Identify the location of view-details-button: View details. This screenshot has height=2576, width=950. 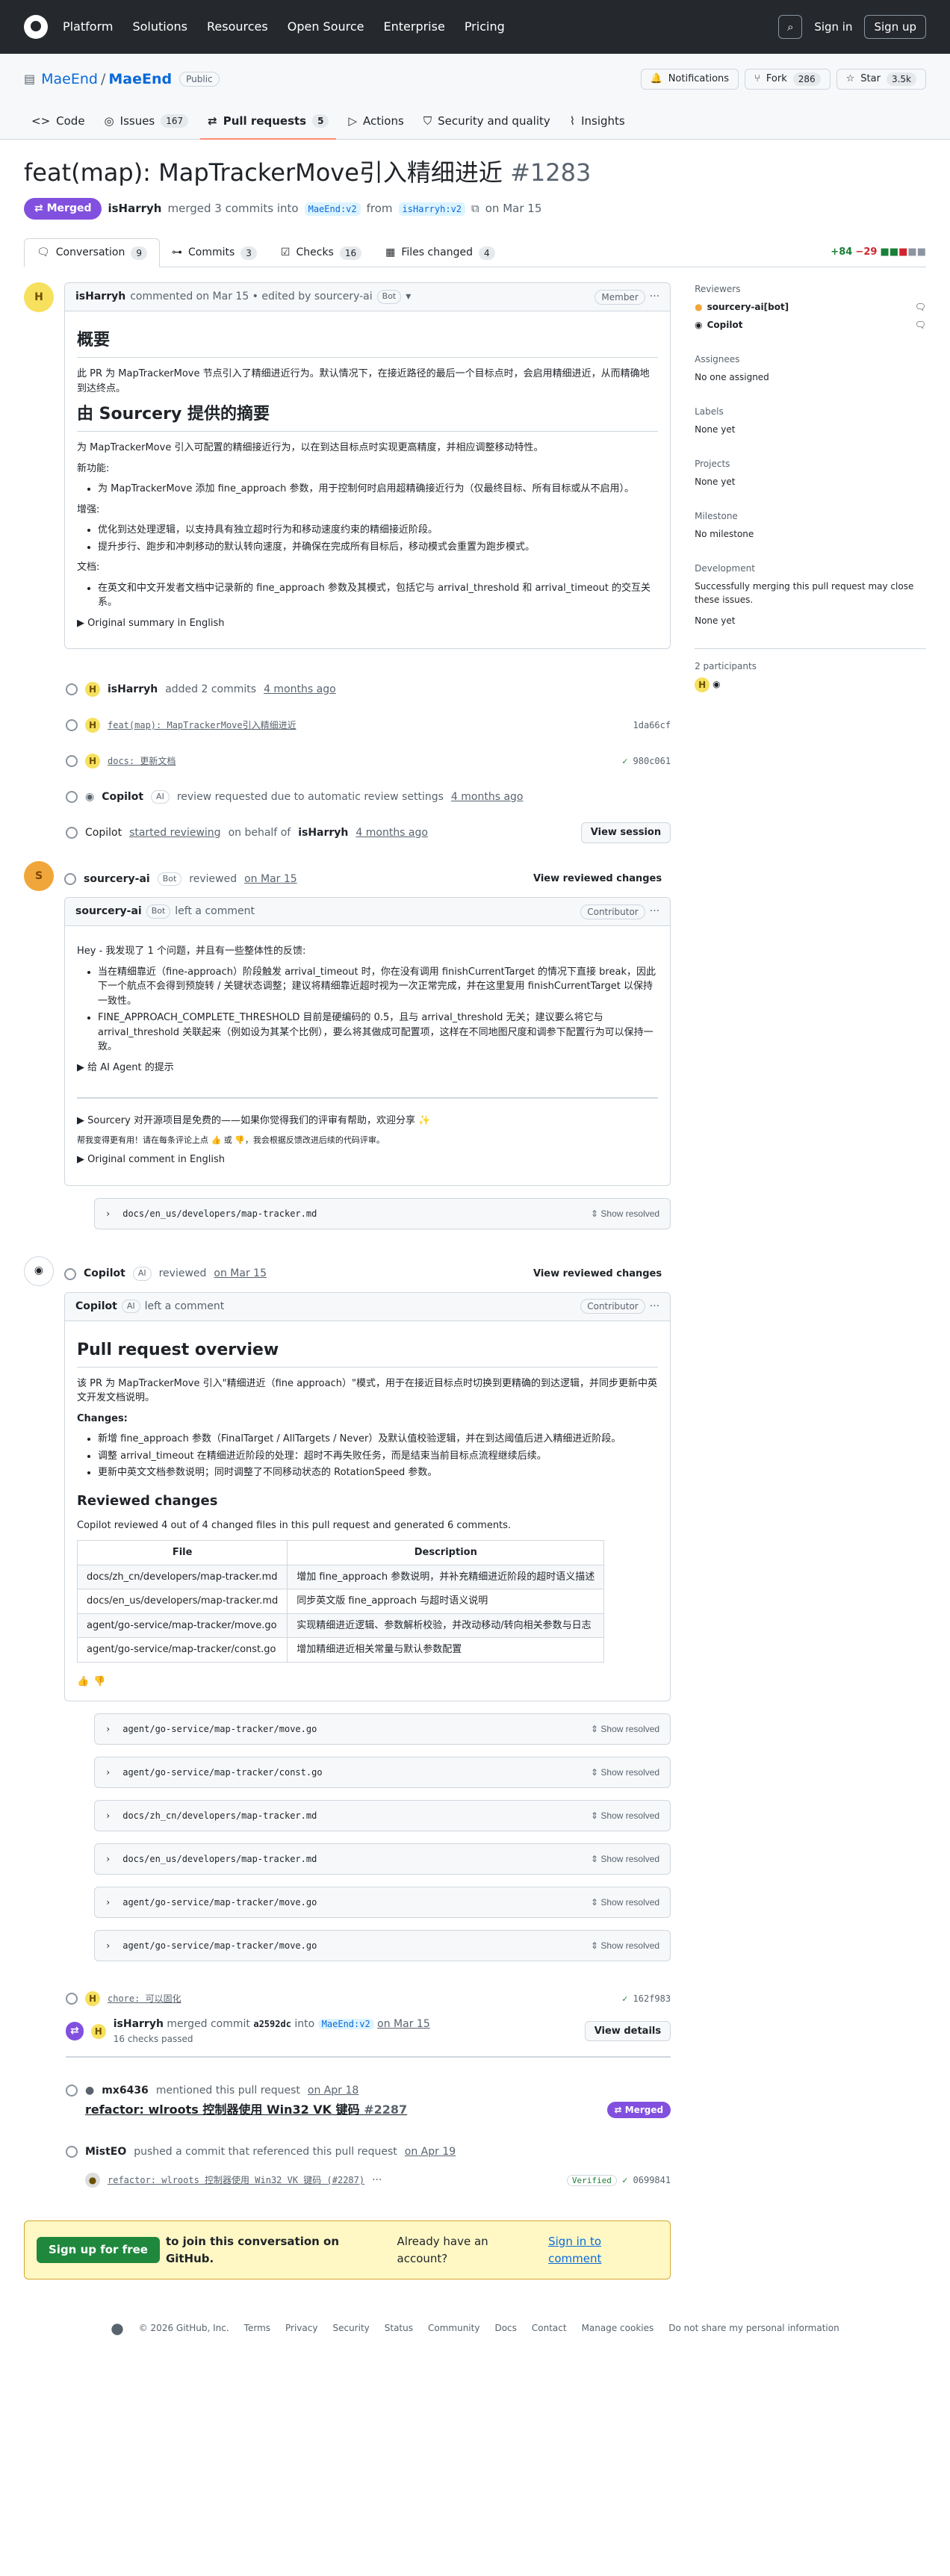
(627, 2031).